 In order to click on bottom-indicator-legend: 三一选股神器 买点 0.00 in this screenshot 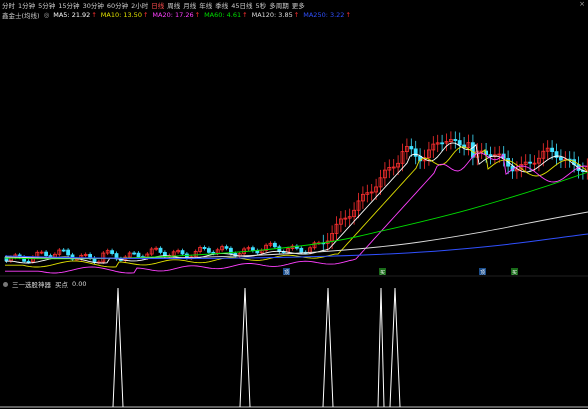, I will do `click(44, 284)`.